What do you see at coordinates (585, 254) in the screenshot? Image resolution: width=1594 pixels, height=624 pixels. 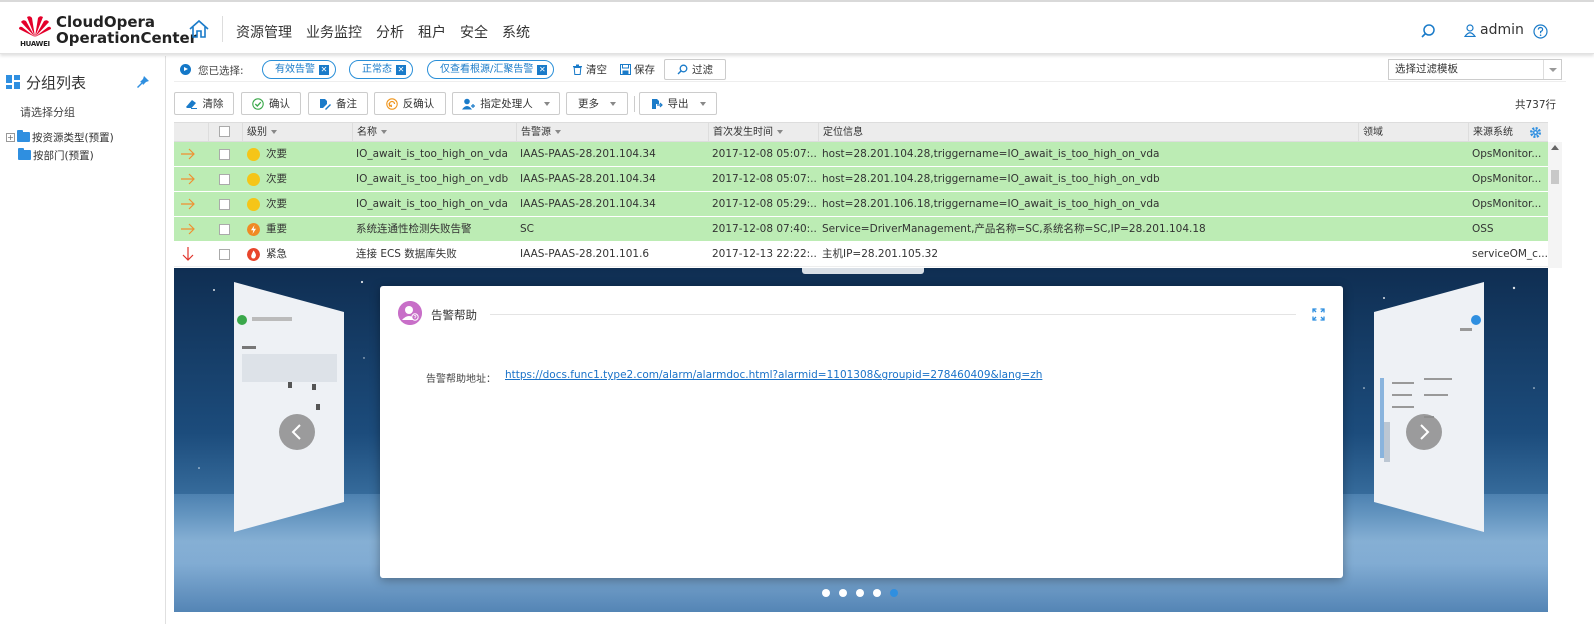 I see `row-source: IAAS-PAAS-28.201.101.6` at bounding box center [585, 254].